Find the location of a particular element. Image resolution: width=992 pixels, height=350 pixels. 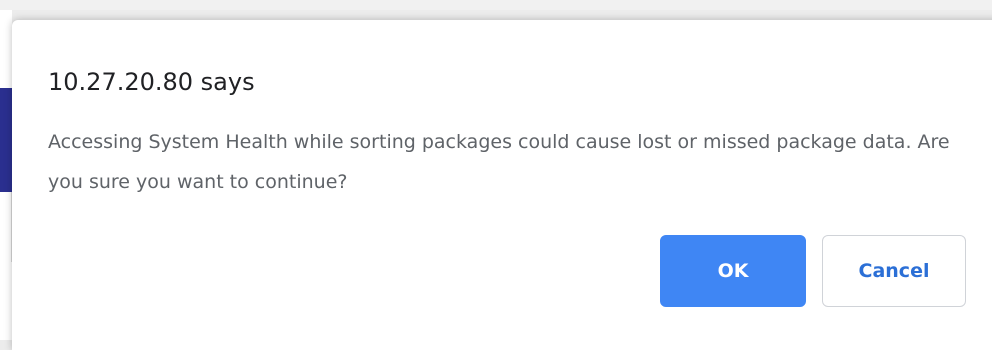

background-top-strip is located at coordinates (496, 5).